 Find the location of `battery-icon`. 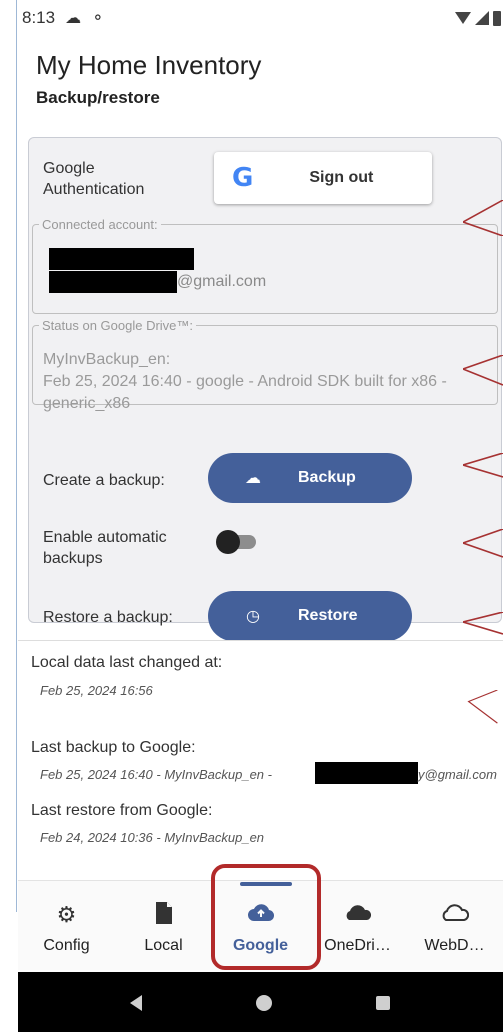

battery-icon is located at coordinates (497, 18).